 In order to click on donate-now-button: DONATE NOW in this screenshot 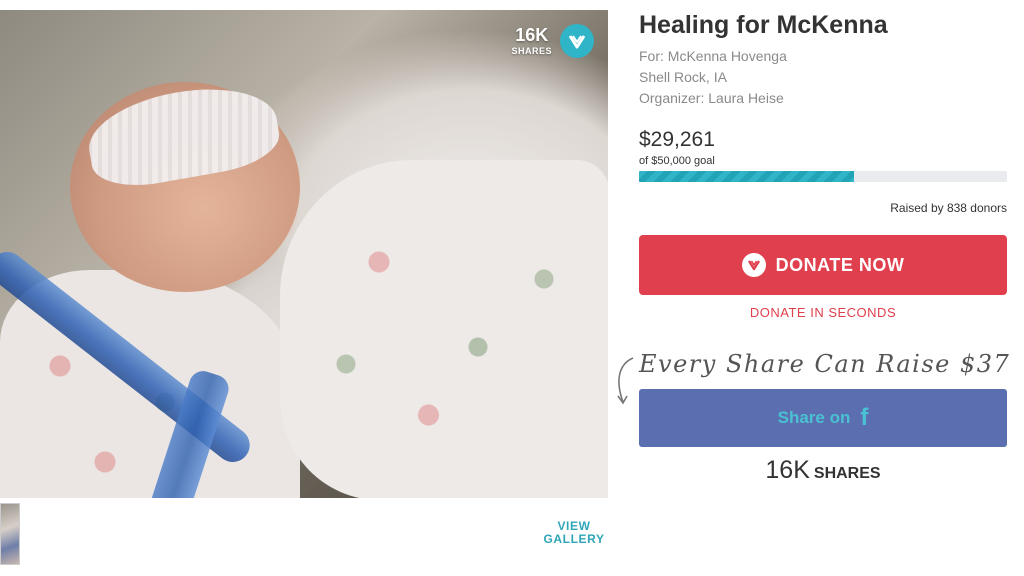, I will do `click(823, 265)`.